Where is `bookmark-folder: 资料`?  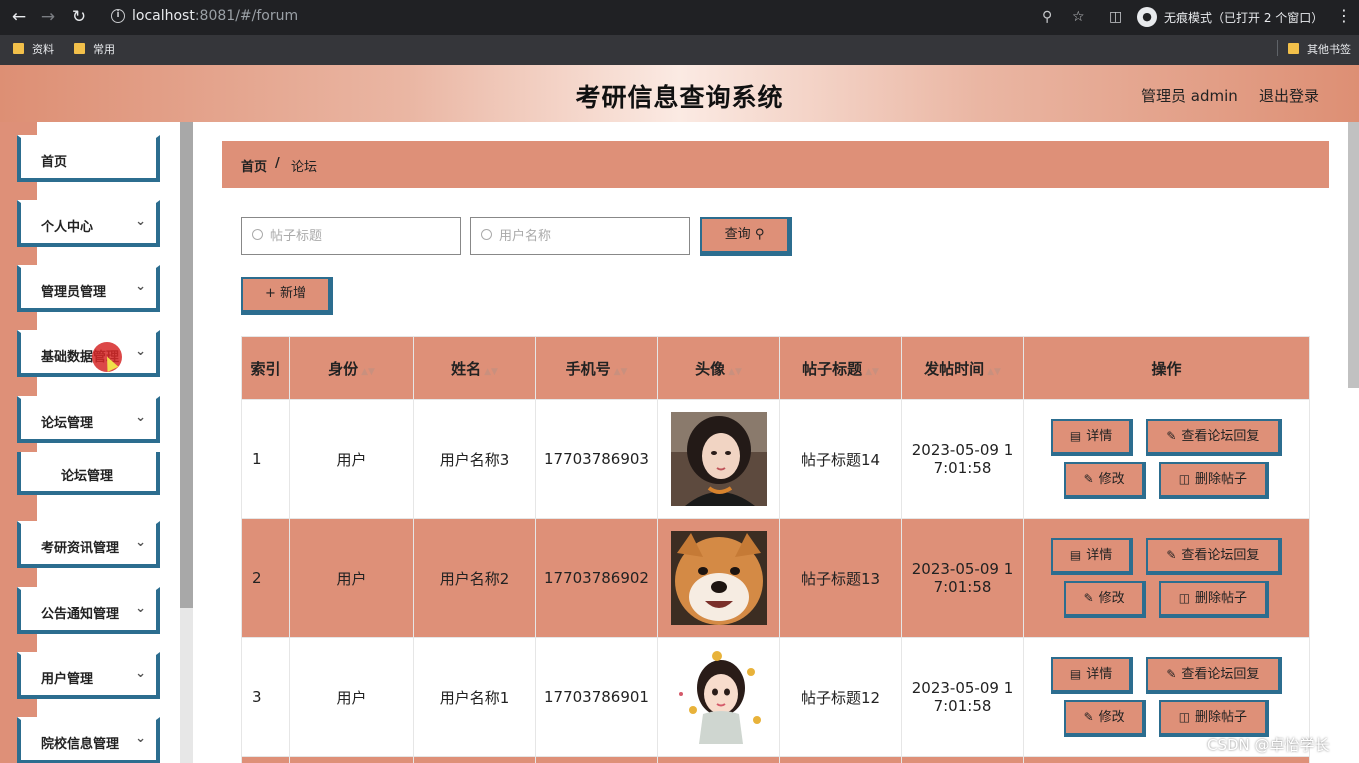
bookmark-folder: 资料 is located at coordinates (33, 50).